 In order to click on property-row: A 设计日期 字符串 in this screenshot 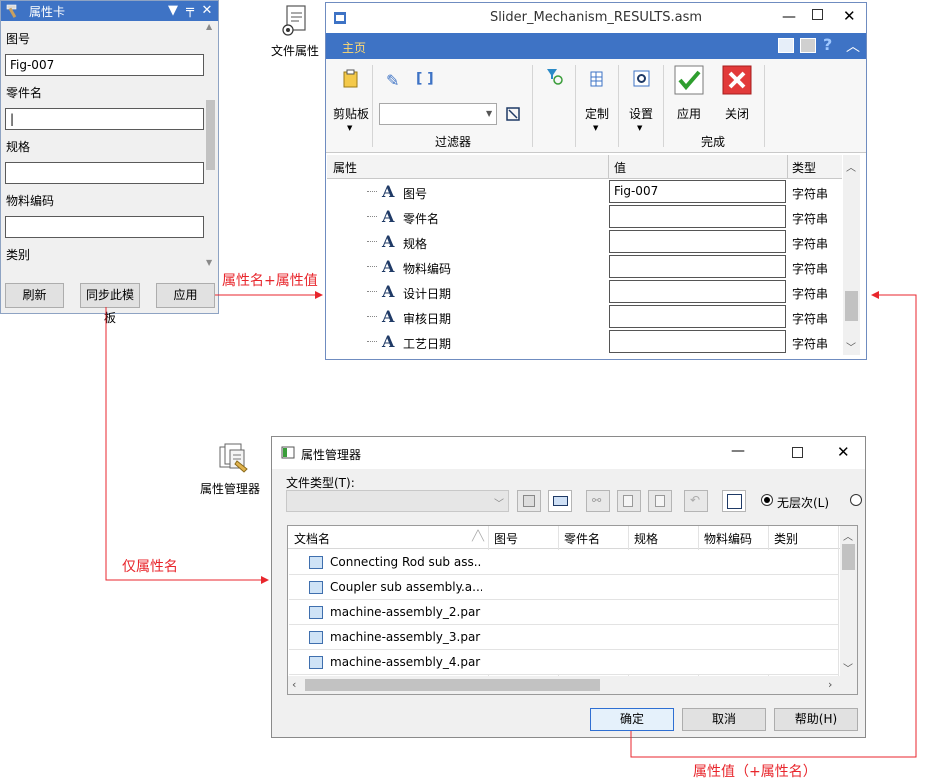, I will do `click(584, 291)`.